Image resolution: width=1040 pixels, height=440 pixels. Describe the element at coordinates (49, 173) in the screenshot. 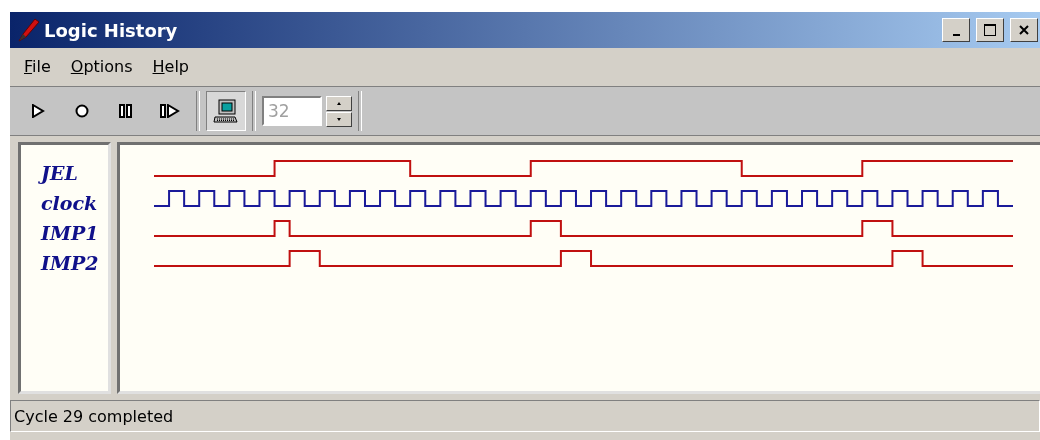

I see `signal-name: JEL` at that location.